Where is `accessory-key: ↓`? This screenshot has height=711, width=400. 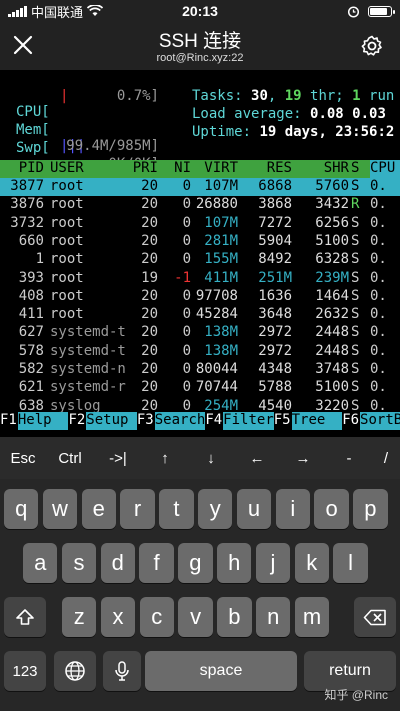
accessory-key: ↓ is located at coordinates (211, 458).